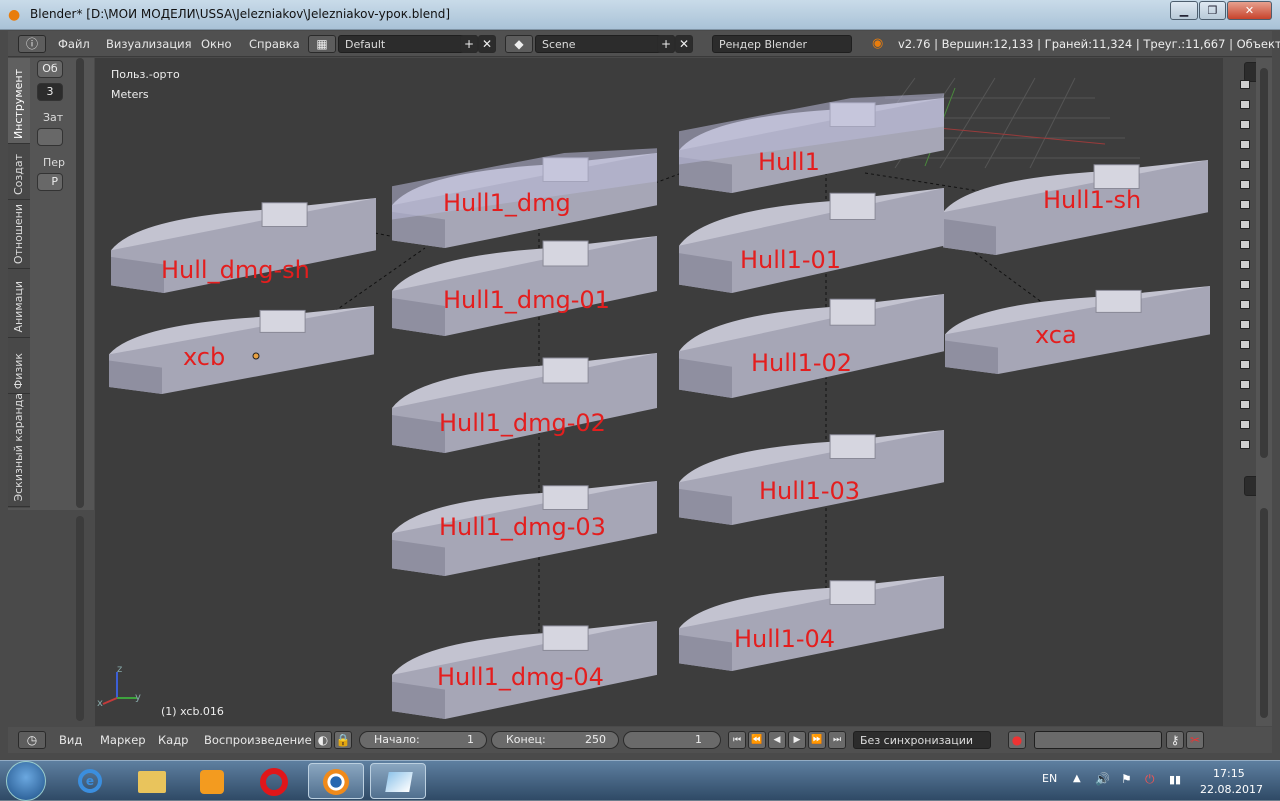 Image resolution: width=1280 pixels, height=801 pixels. I want to click on minimize-button: ▁, so click(1184, 10).